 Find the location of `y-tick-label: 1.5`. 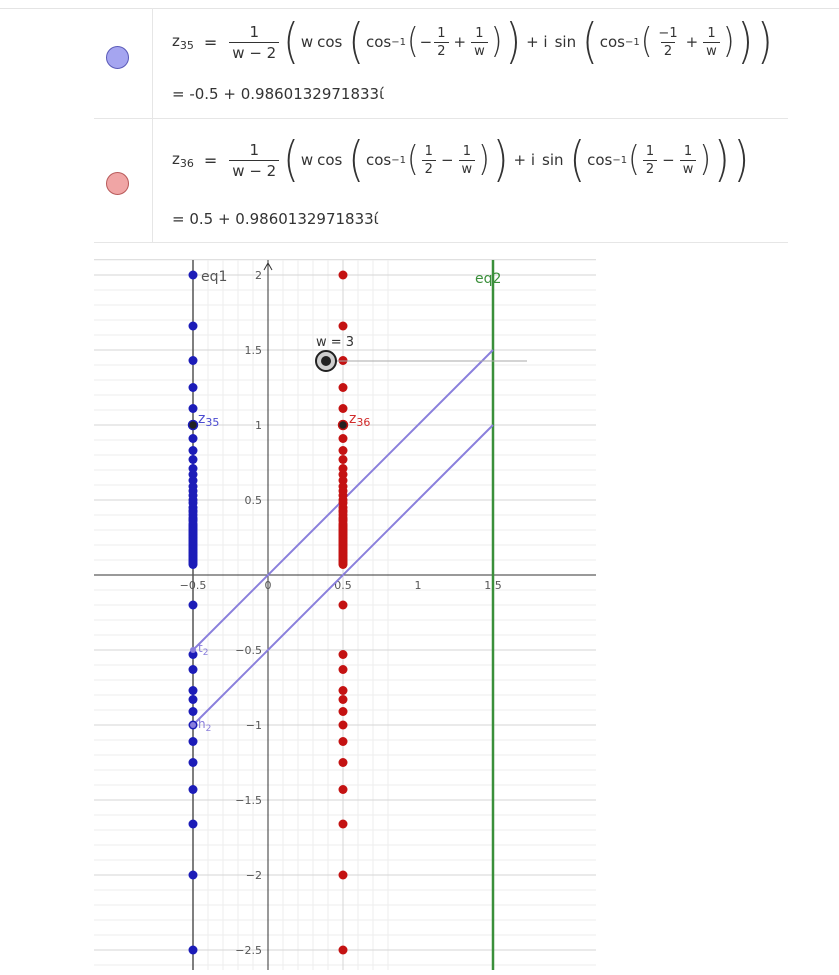

y-tick-label: 1.5 is located at coordinates (254, 350).